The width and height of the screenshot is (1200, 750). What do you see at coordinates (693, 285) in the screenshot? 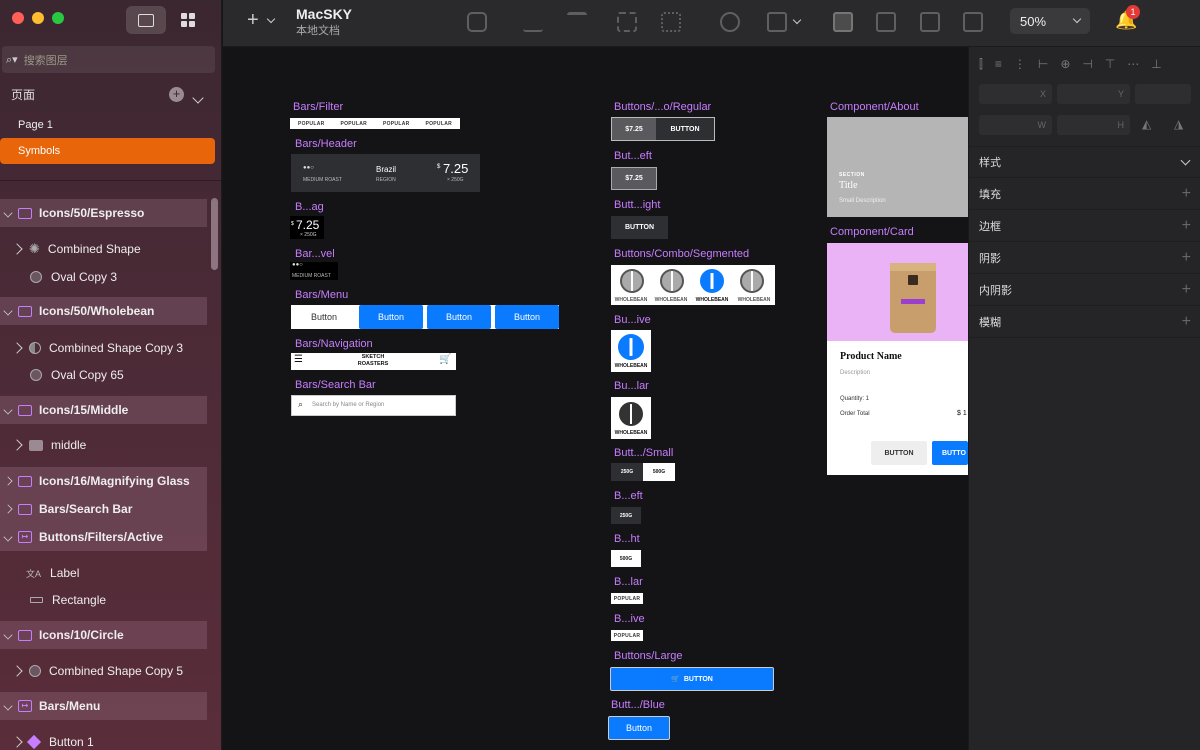
I see `segmented-control: WHOLEBEAN WHOLEBEAN WHOLEBEAN WHOLEBEAN` at bounding box center [693, 285].